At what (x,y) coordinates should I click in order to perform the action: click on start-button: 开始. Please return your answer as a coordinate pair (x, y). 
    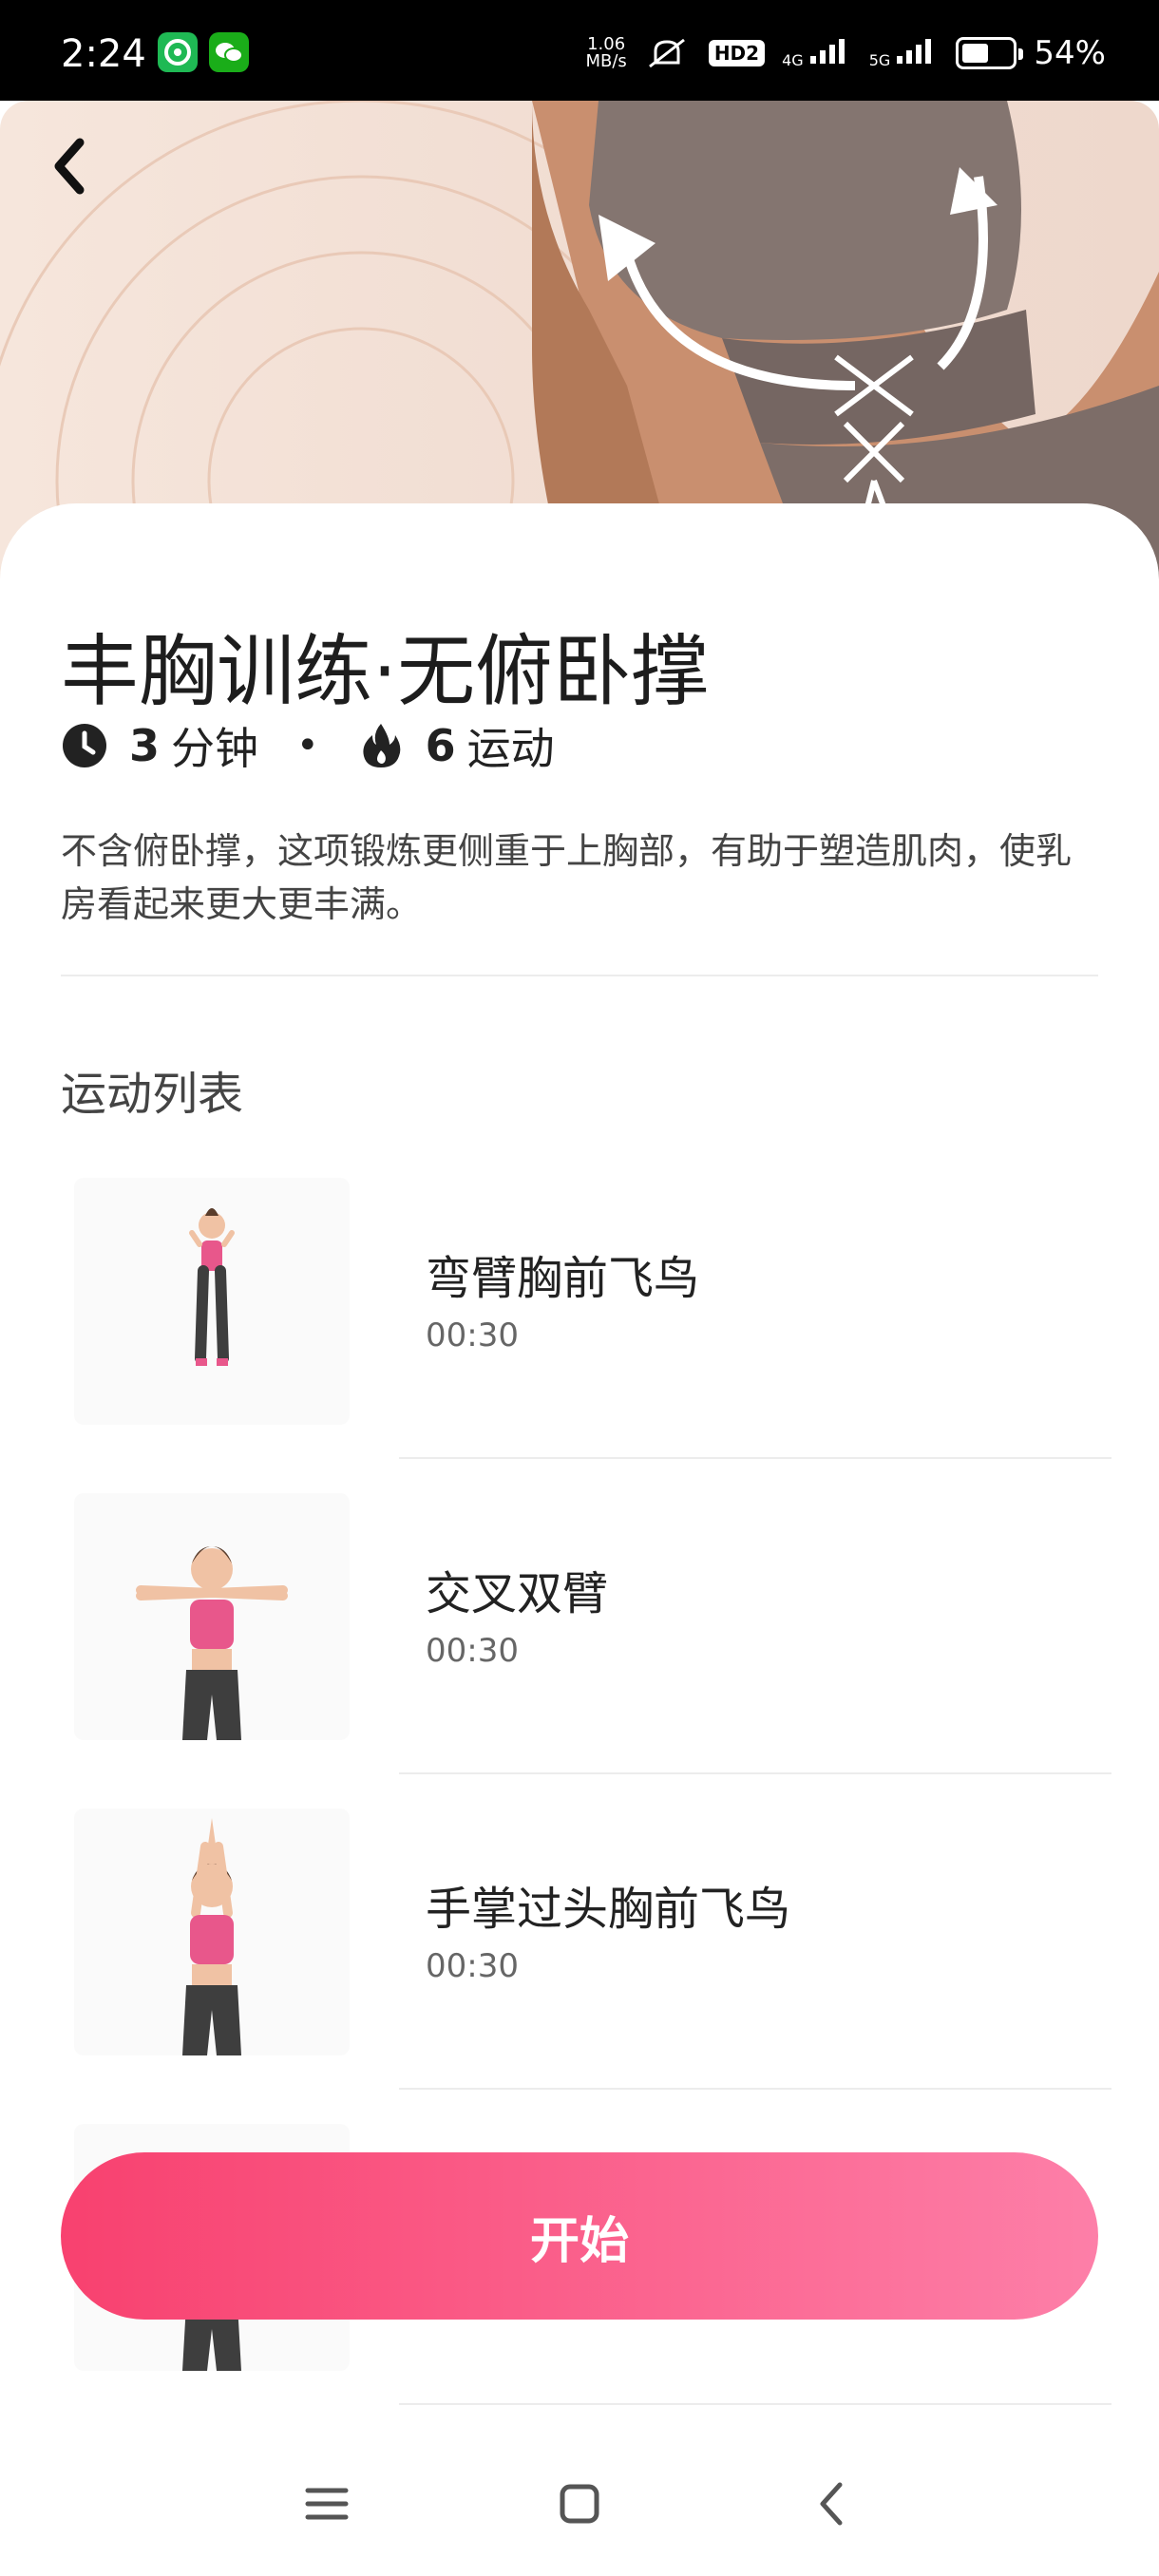
    Looking at the image, I should click on (579, 2236).